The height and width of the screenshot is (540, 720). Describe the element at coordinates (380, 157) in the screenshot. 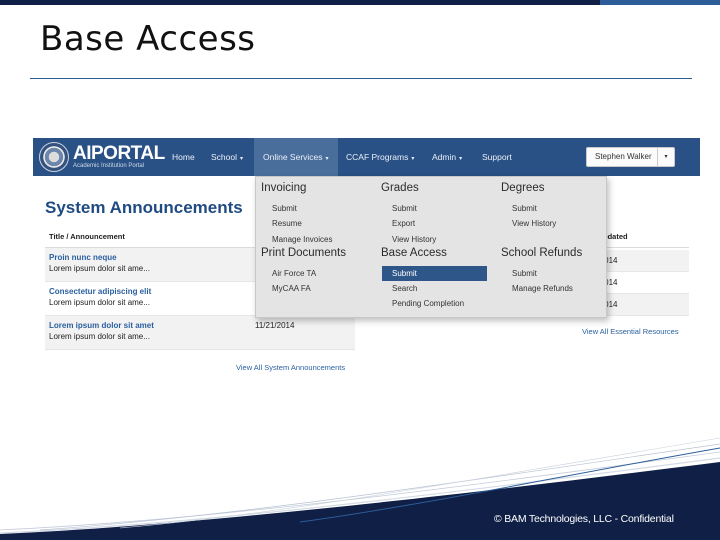

I see `nav-ccaf-programs: CCAF Programs ▾` at that location.